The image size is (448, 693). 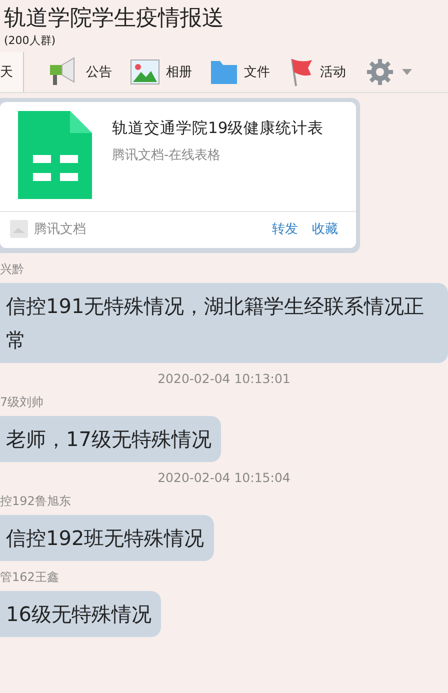 What do you see at coordinates (114, 19) in the screenshot?
I see `group-title: 轨道学院学生疫情报送` at bounding box center [114, 19].